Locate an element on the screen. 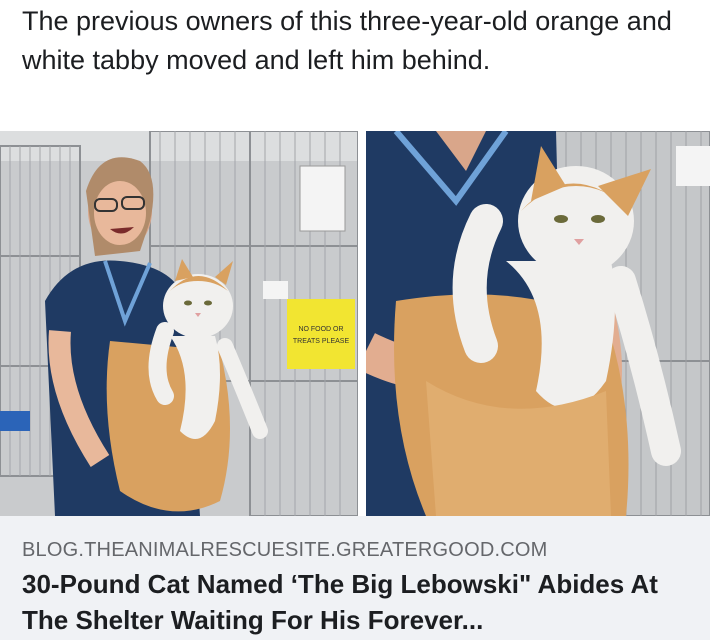 This screenshot has width=710, height=640. svg-text: NO FOOD OR is located at coordinates (320, 329).